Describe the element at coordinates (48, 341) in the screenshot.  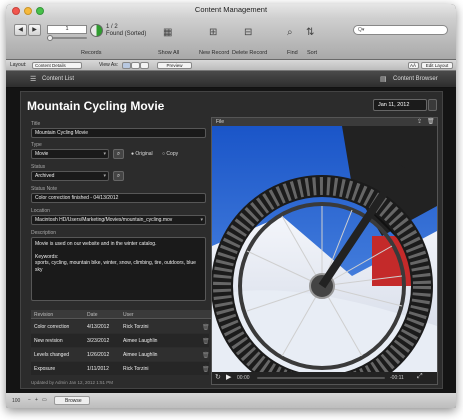
I see `revision-cell: New revision` at that location.